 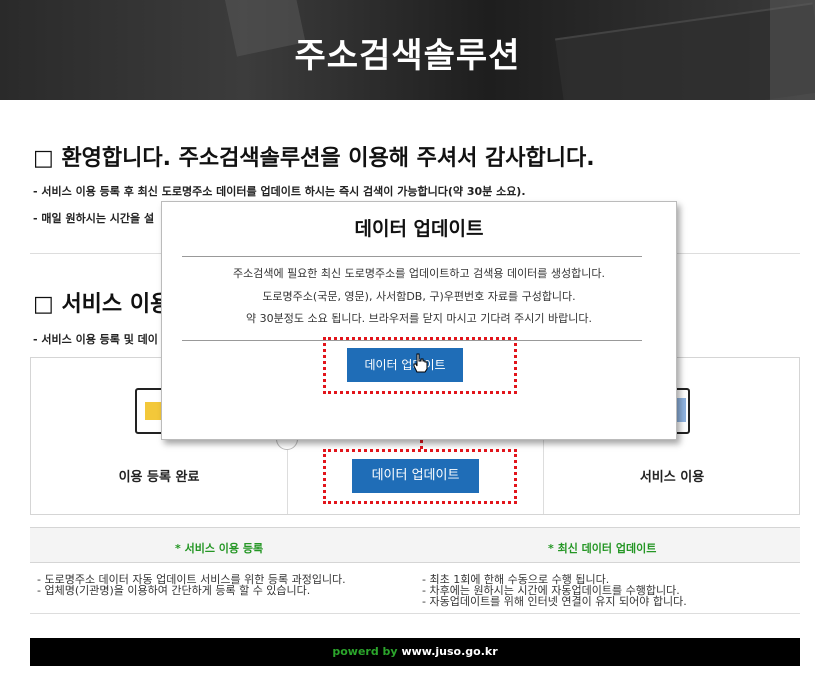 I want to click on page-title: 주소검색솔루션, so click(x=407, y=56).